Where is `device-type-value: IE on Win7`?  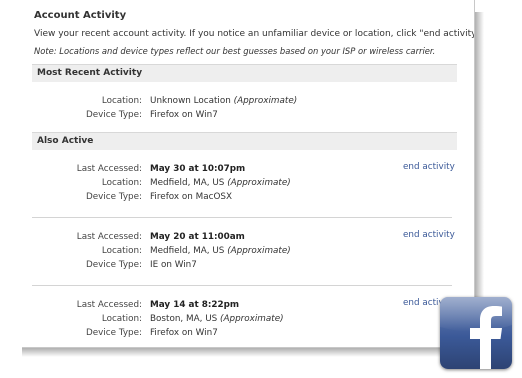
device-type-value: IE on Win7 is located at coordinates (173, 265).